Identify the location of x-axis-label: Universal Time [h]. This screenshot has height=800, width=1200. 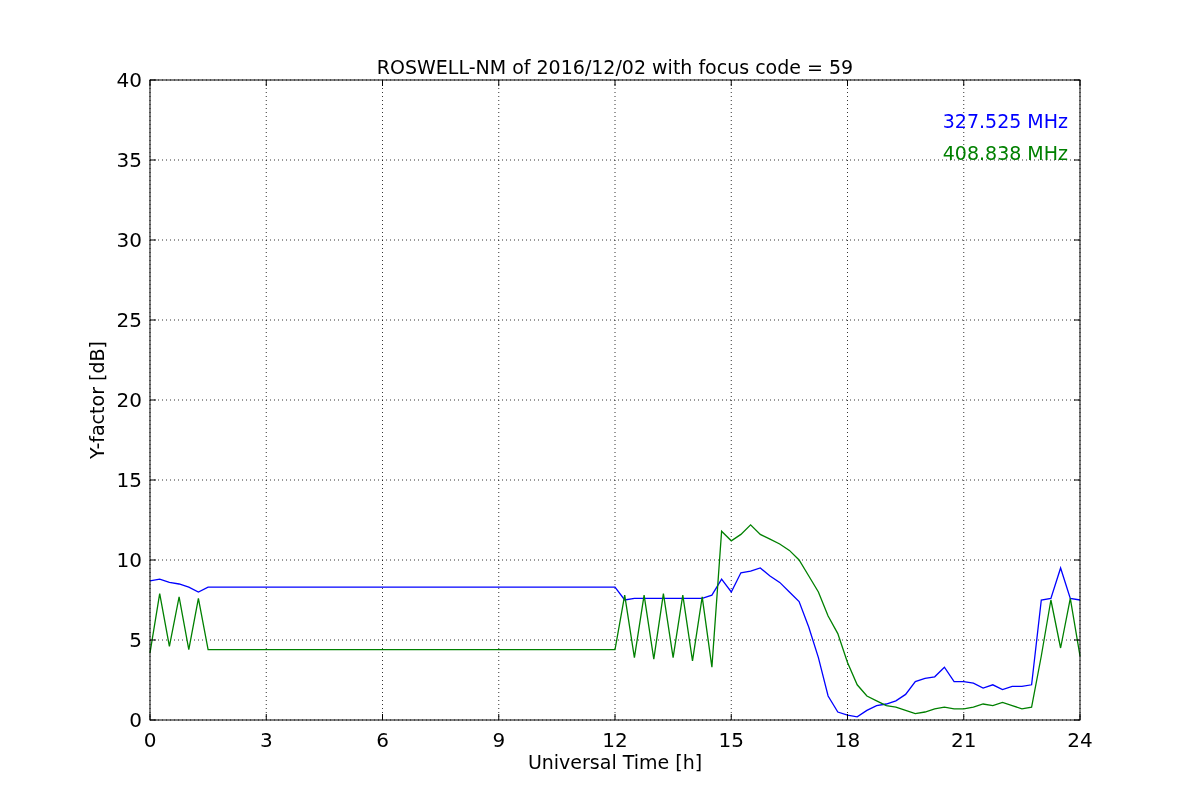
(615, 762).